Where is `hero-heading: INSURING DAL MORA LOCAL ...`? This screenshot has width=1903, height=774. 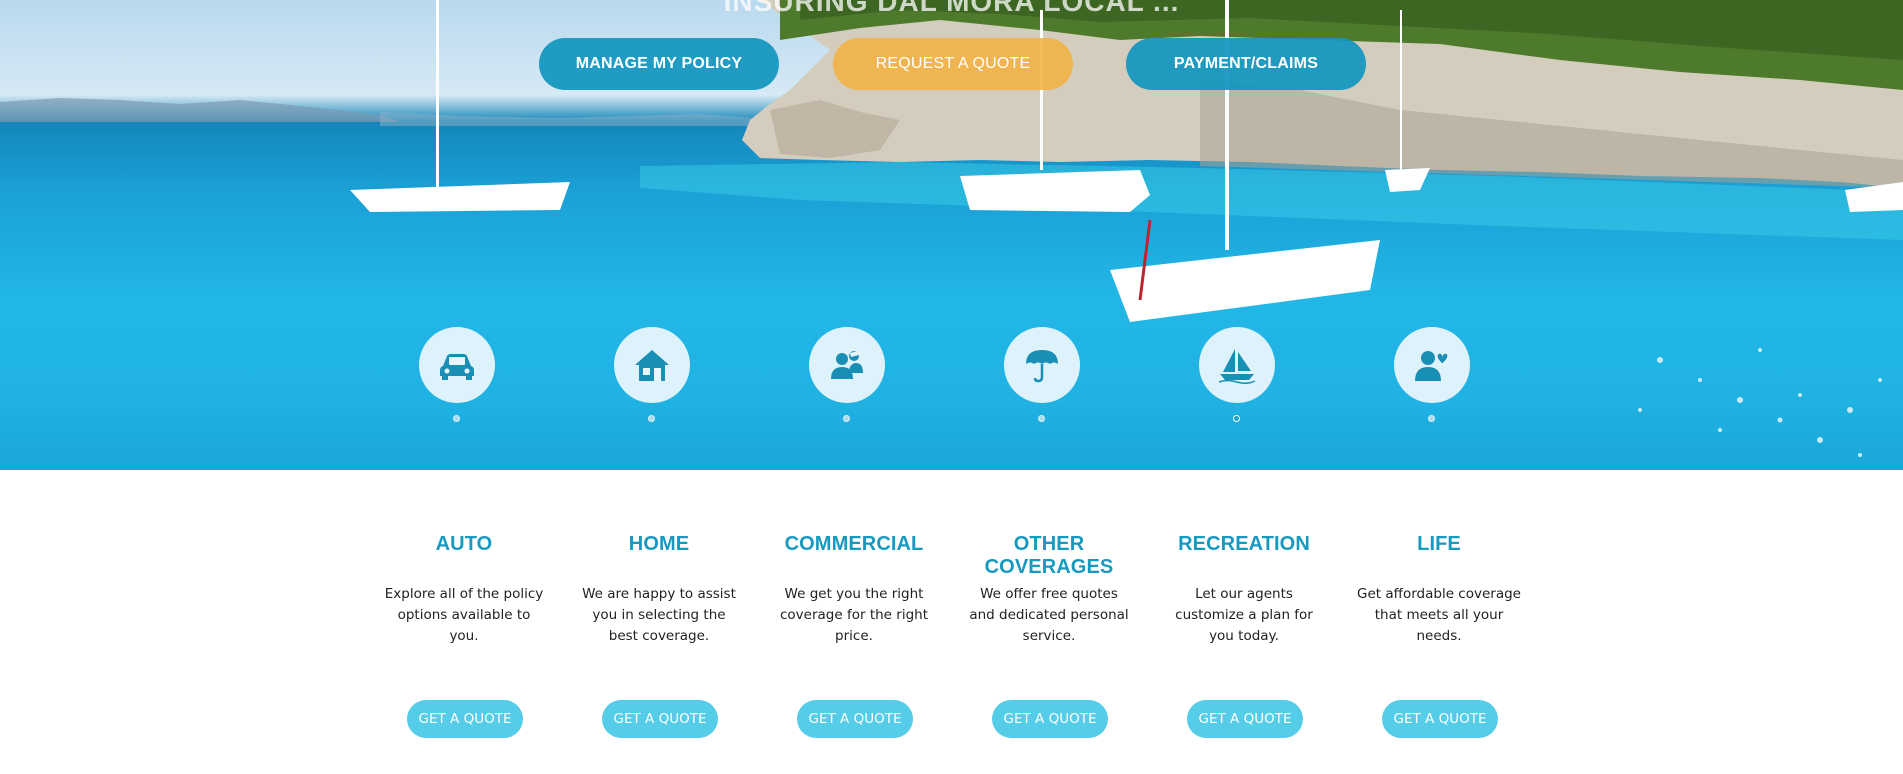
hero-heading: INSURING DAL MORA LOCAL ... is located at coordinates (951, 8).